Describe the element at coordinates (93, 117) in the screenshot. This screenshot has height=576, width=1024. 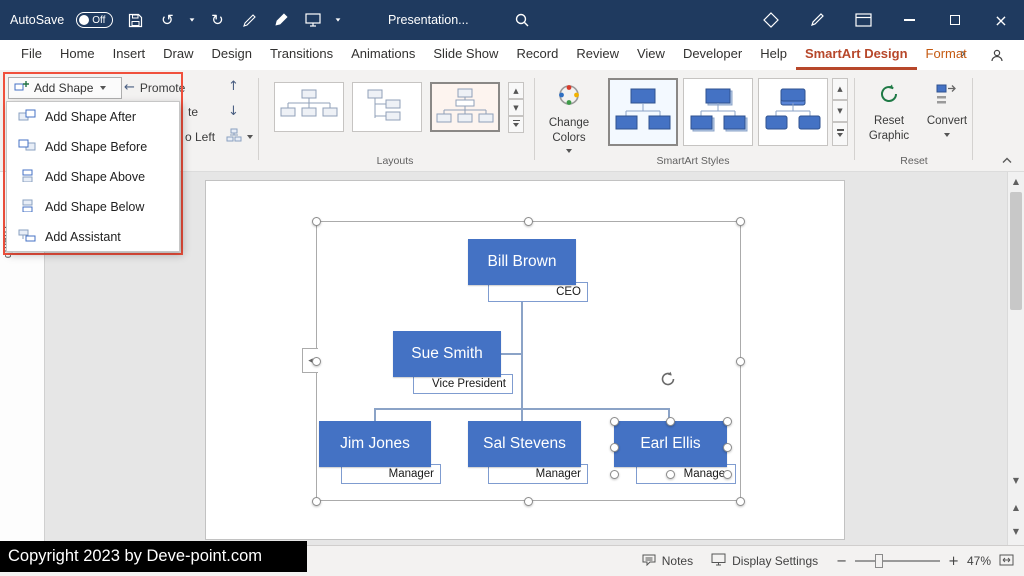
I see `menu-item-add-shape-after: Add Shape After` at that location.